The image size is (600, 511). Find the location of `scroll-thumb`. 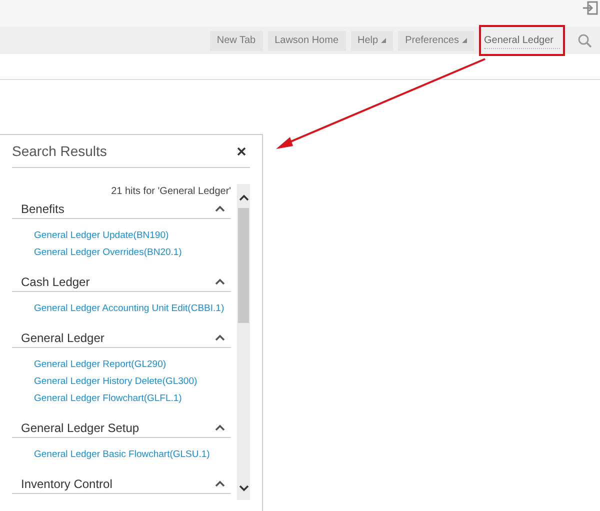

scroll-thumb is located at coordinates (244, 265).